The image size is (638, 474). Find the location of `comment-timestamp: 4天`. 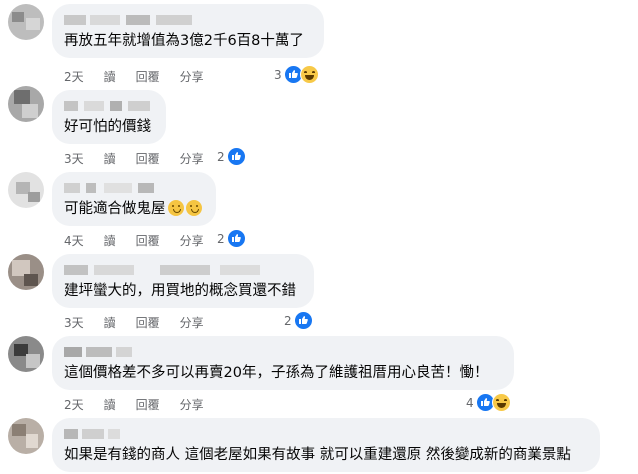

comment-timestamp: 4天 is located at coordinates (74, 240).